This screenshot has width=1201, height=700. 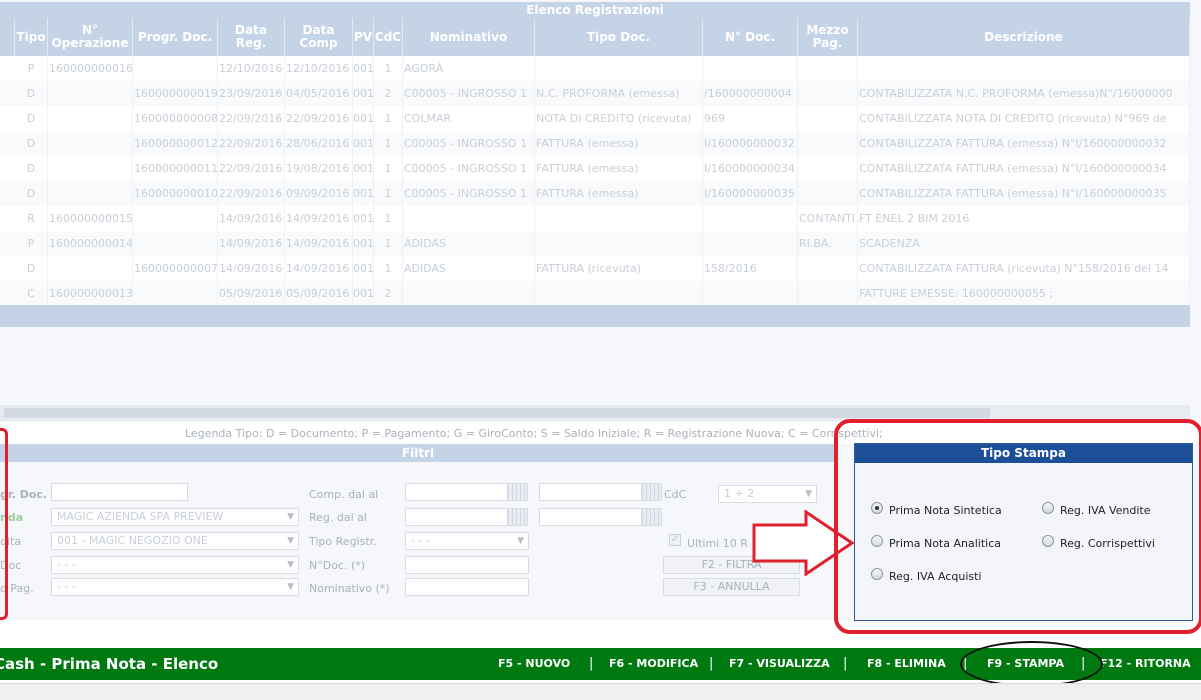 What do you see at coordinates (750, 193) in the screenshot?
I see `table-cell: I/160000000035` at bounding box center [750, 193].